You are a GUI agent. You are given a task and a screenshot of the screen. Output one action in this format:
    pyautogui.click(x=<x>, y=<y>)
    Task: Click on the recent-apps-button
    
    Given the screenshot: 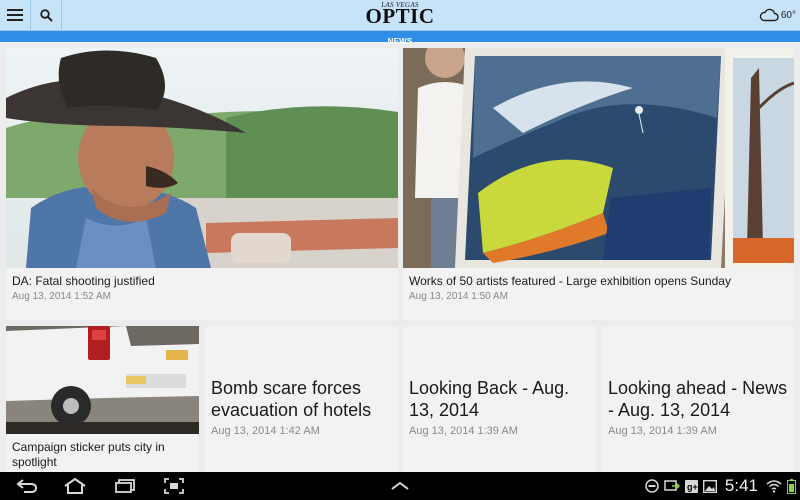 What is the action you would take?
    pyautogui.click(x=125, y=486)
    